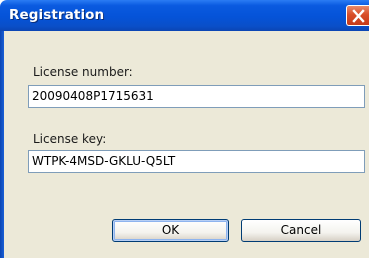 The image size is (369, 258). Describe the element at coordinates (301, 230) in the screenshot. I see `cancel-button: Cancel` at that location.